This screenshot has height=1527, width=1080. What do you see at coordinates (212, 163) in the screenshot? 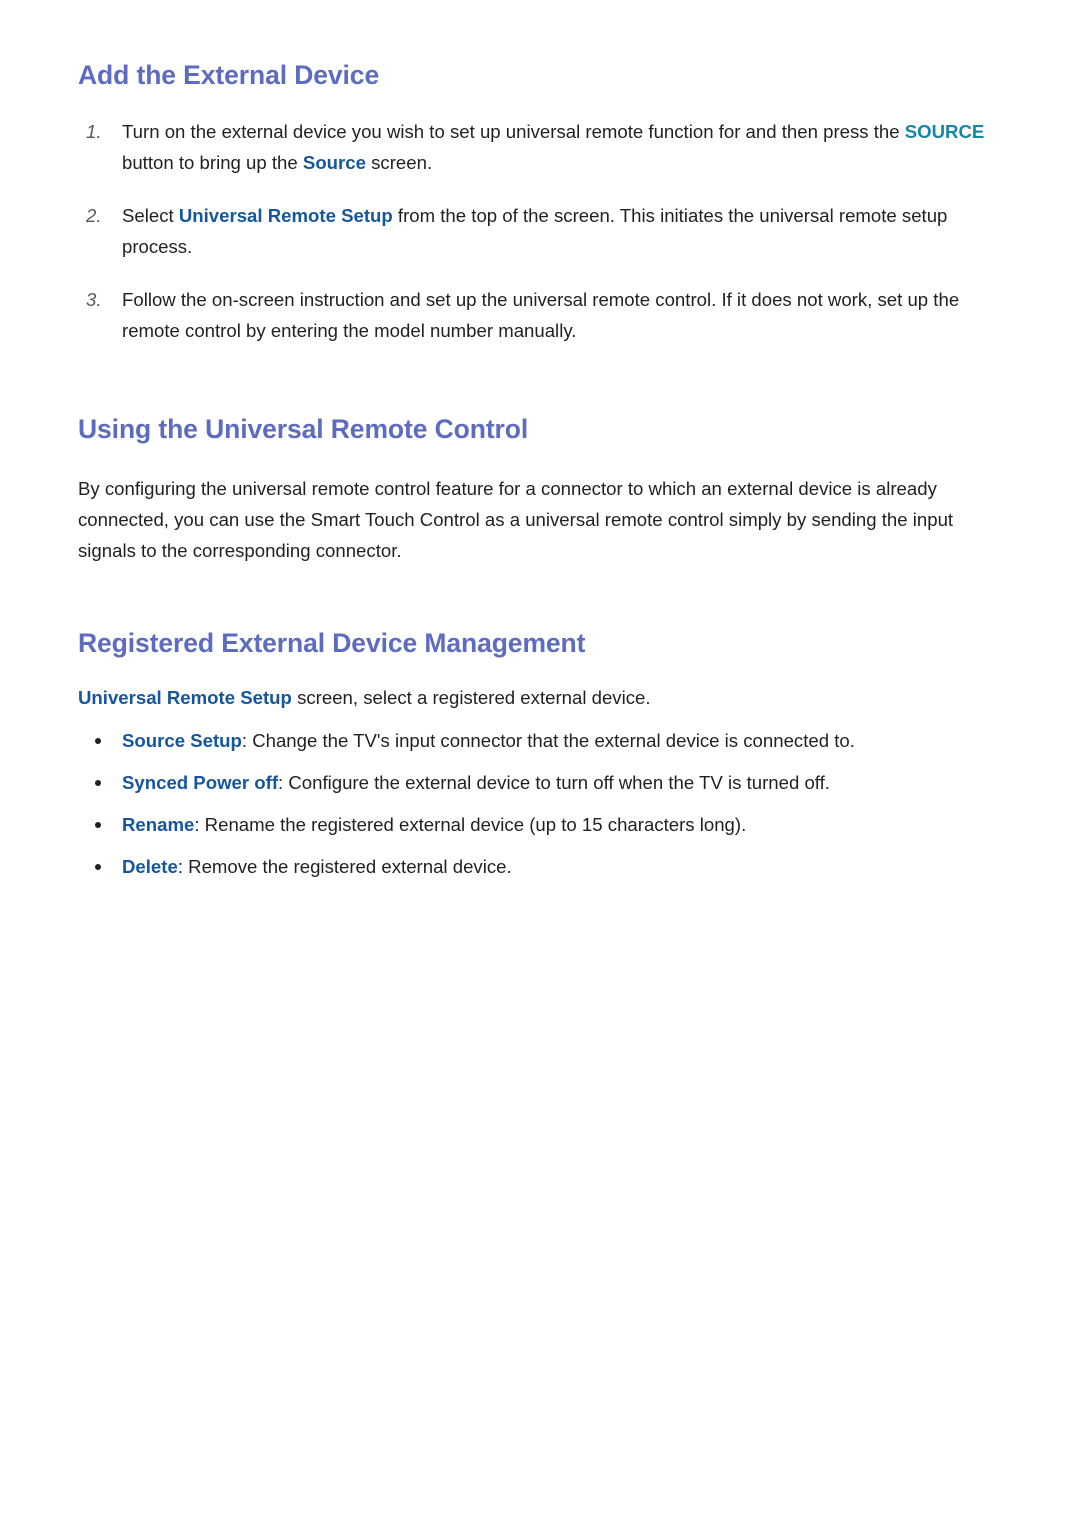
I see `step-1-text-part2: button to bring up the` at bounding box center [212, 163].